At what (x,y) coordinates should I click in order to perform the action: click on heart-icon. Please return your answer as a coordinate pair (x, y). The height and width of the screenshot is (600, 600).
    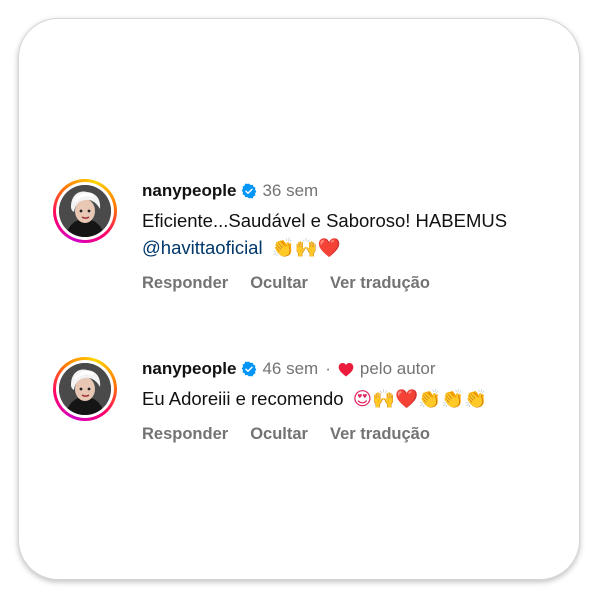
    Looking at the image, I should click on (346, 369).